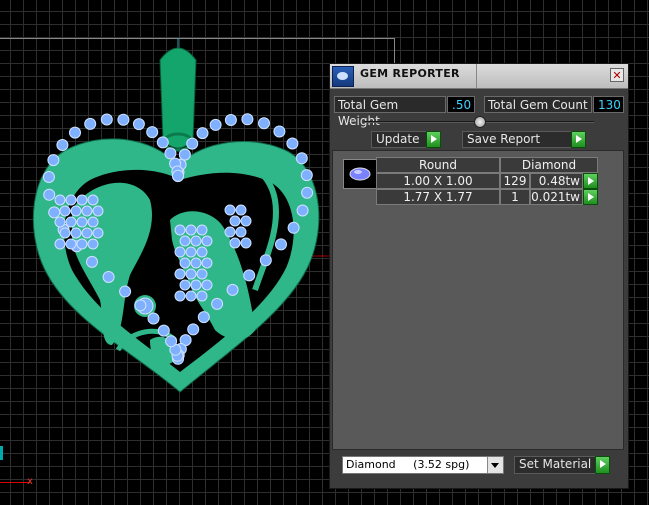  Describe the element at coordinates (390, 112) in the screenshot. I see `total-gem-weight-label: Total Gem Weight` at that location.